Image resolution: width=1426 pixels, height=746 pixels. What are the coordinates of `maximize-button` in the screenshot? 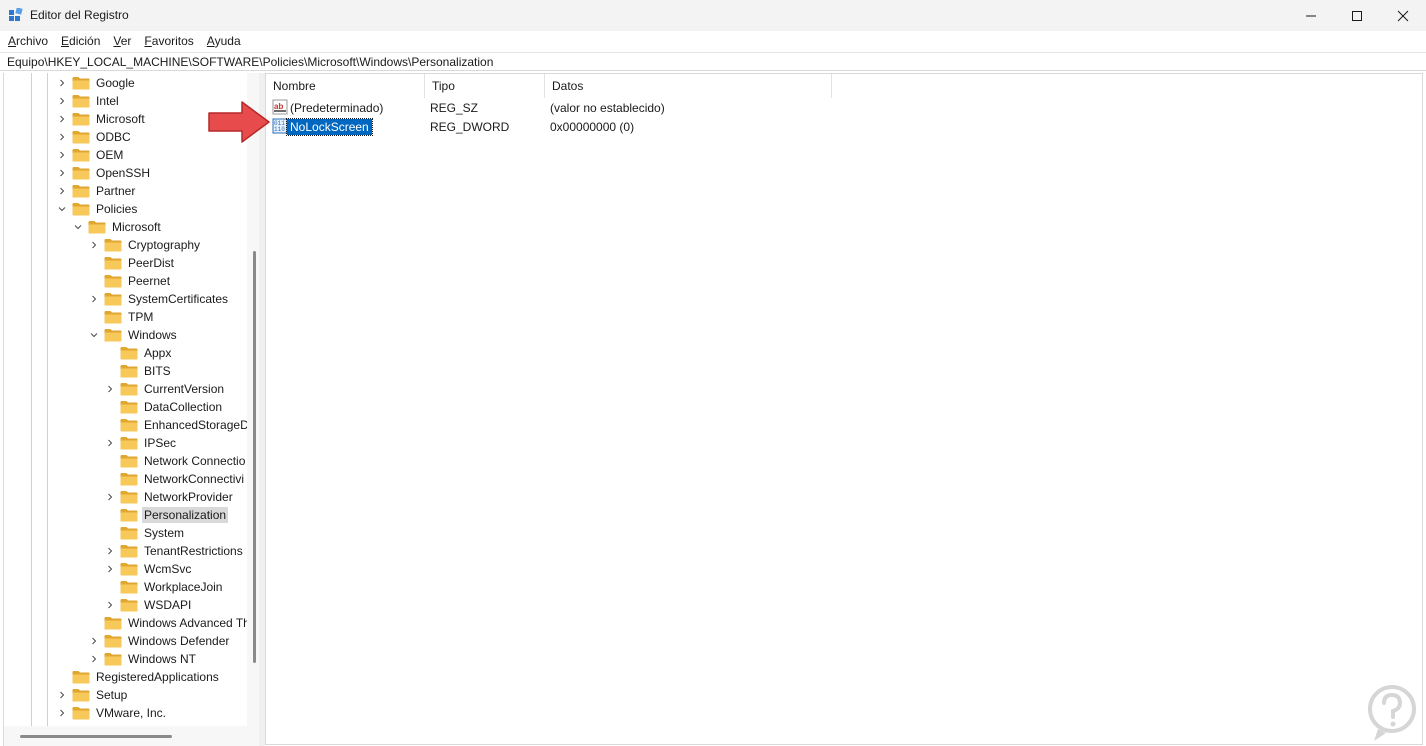 It's located at (1357, 15).